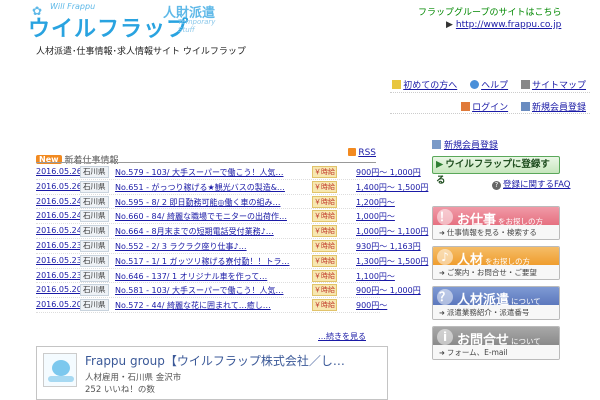  I want to click on faq-link-wrap: ? 登録に関するFAQ, so click(531, 184).